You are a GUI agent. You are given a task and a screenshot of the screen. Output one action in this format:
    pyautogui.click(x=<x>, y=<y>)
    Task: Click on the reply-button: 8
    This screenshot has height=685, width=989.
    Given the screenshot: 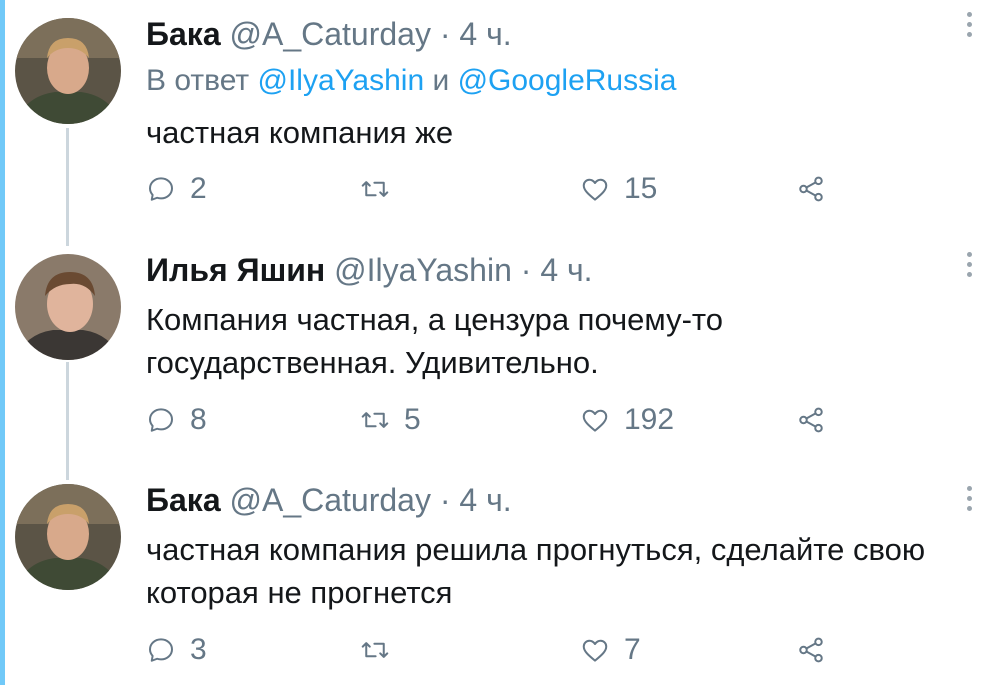 What is the action you would take?
    pyautogui.click(x=176, y=420)
    